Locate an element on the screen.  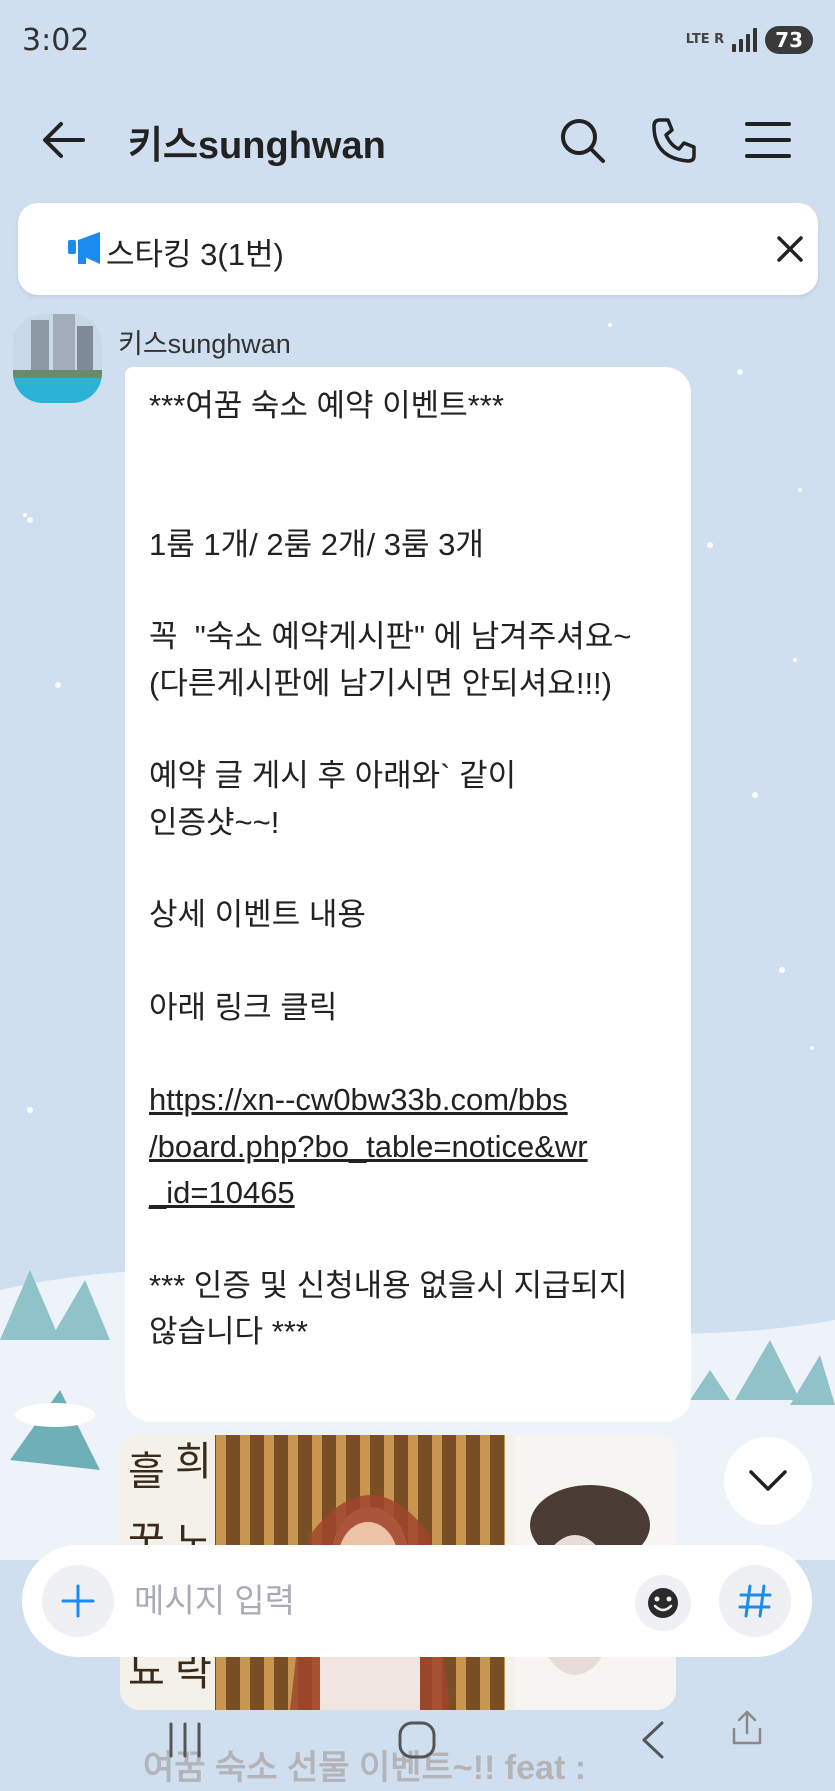
share-icon is located at coordinates (747, 1727).